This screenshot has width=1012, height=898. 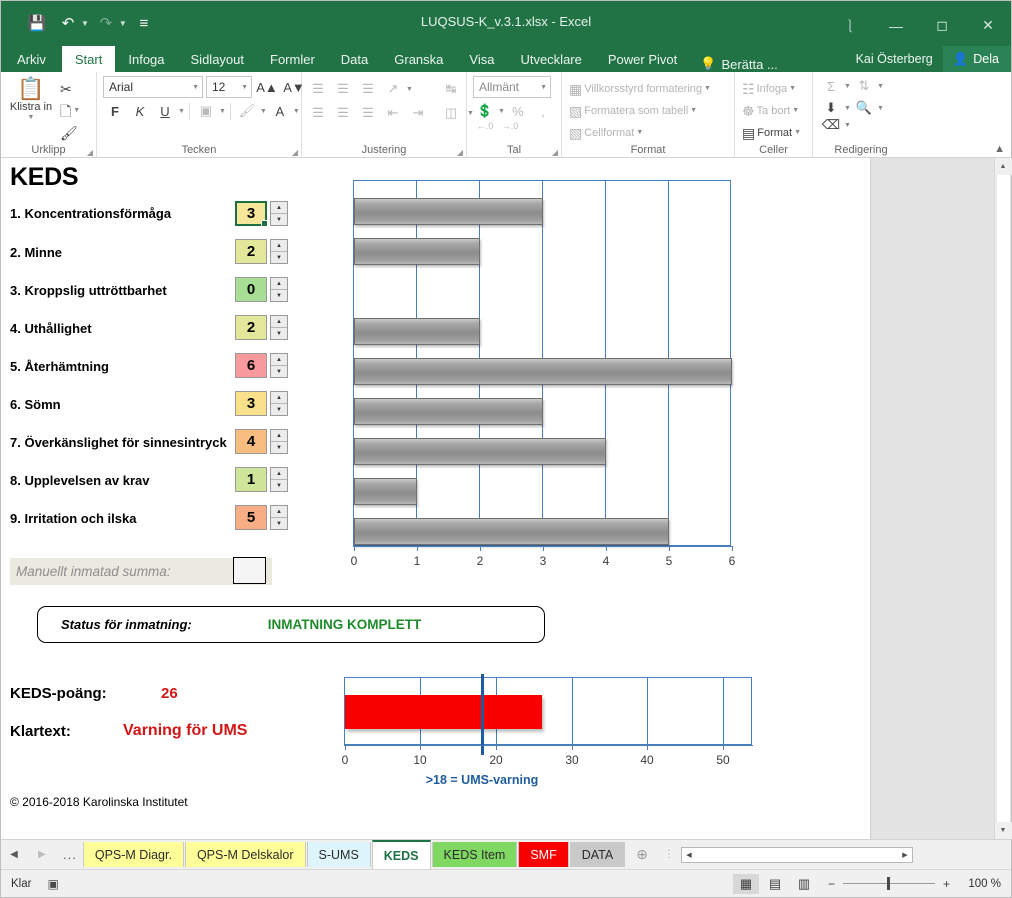 What do you see at coordinates (279, 219) in the screenshot?
I see `spin-down-icon-1: ▼` at bounding box center [279, 219].